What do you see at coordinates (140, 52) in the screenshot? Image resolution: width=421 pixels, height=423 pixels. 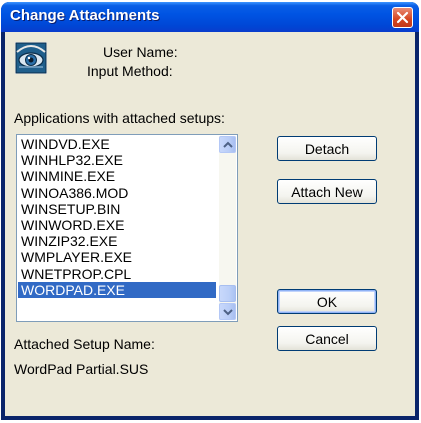 I see `user-name-label: User Name:` at bounding box center [140, 52].